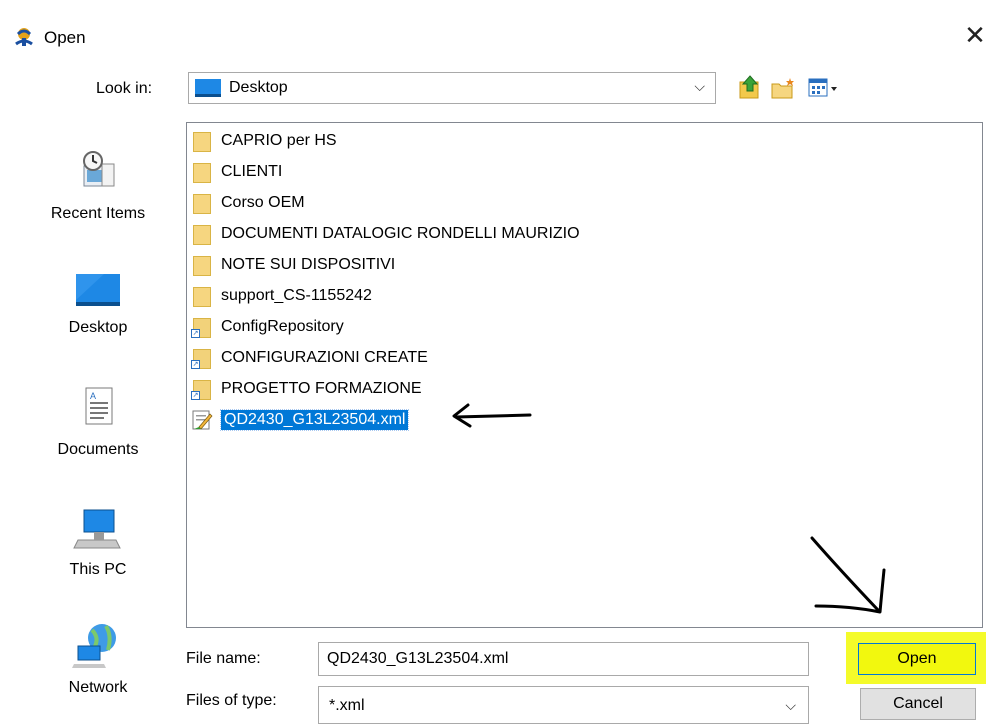 This screenshot has width=994, height=724. What do you see at coordinates (314, 420) in the screenshot?
I see `file-name: QD2430_G13L23504.xml` at bounding box center [314, 420].